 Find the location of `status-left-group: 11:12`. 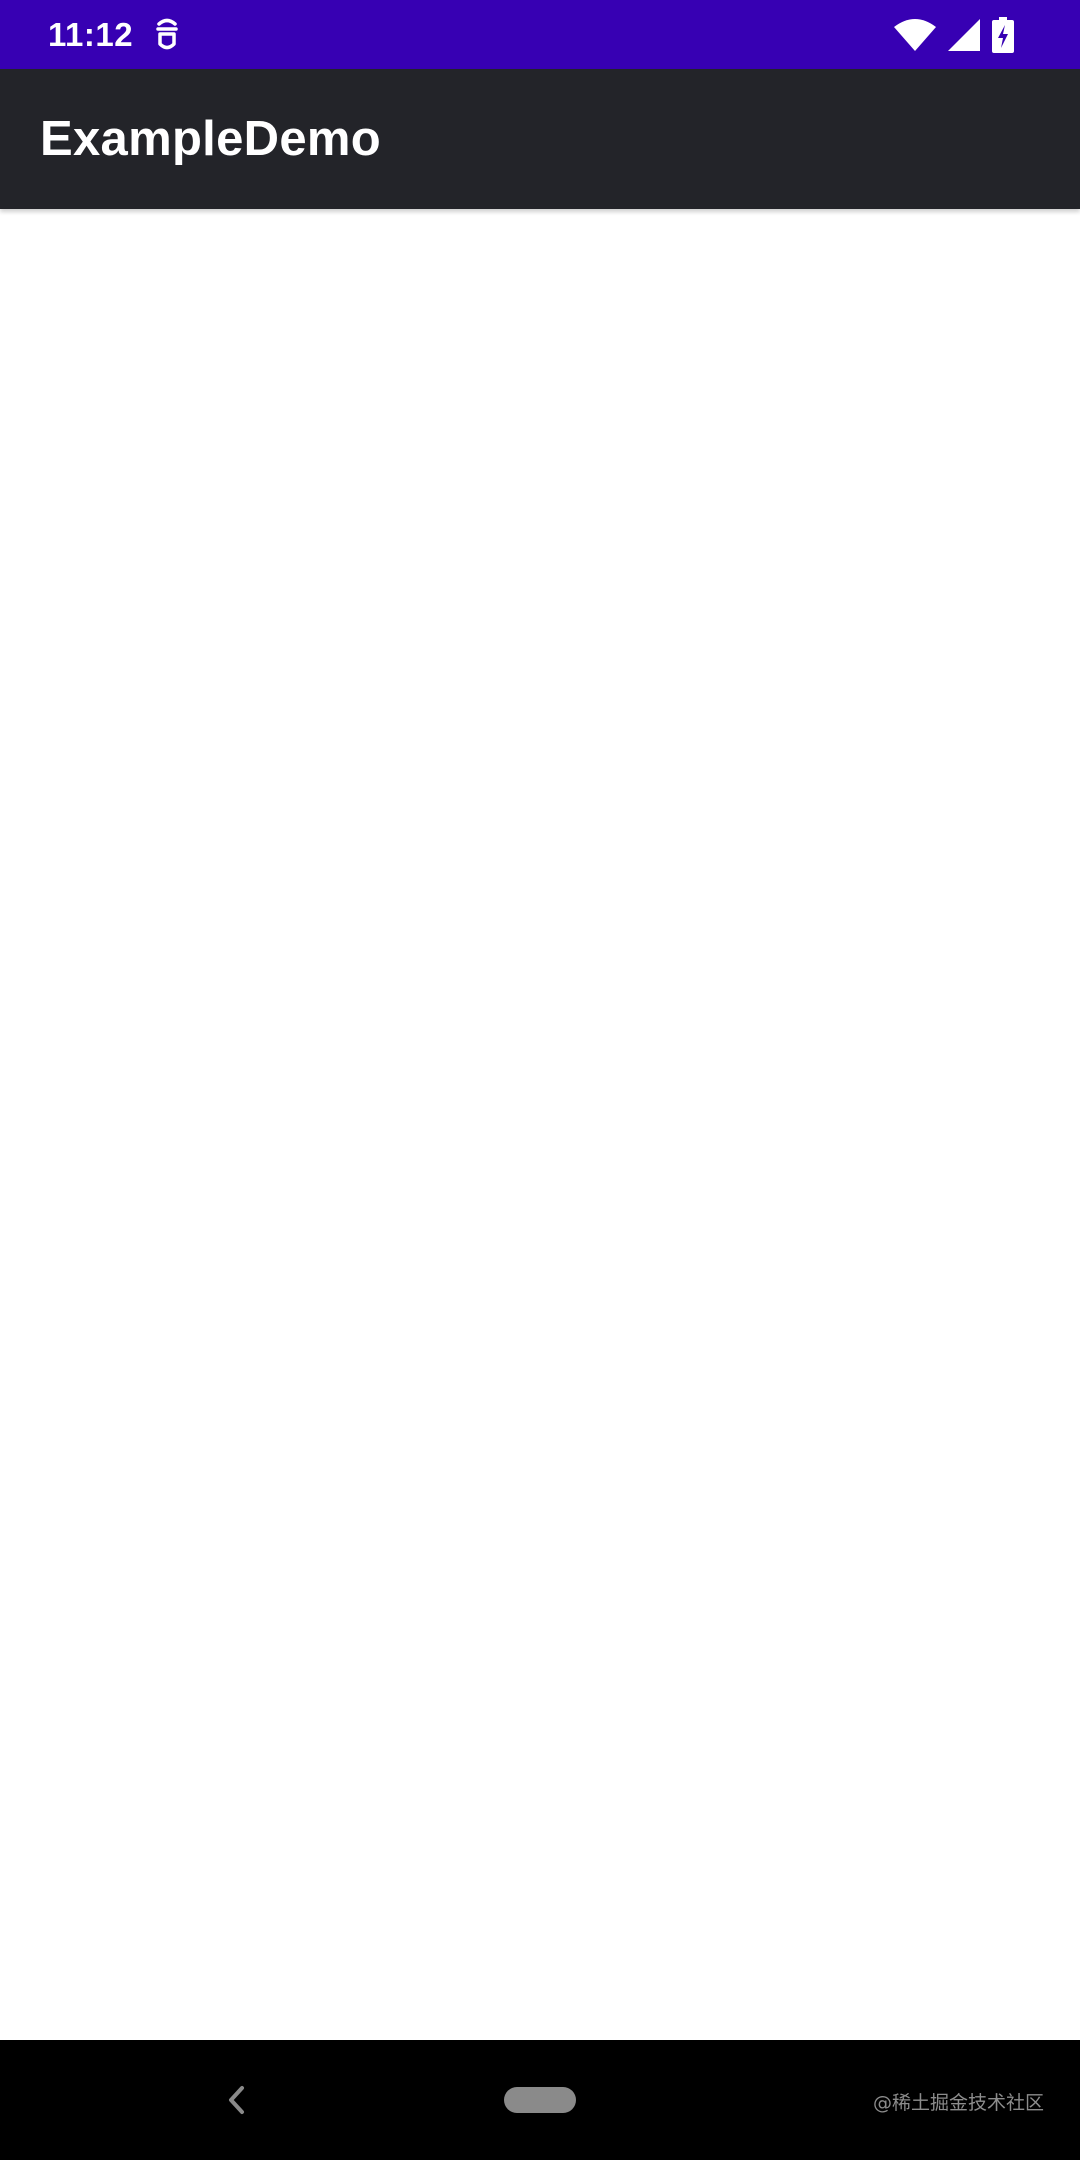

status-left-group: 11:12 is located at coordinates (114, 35).